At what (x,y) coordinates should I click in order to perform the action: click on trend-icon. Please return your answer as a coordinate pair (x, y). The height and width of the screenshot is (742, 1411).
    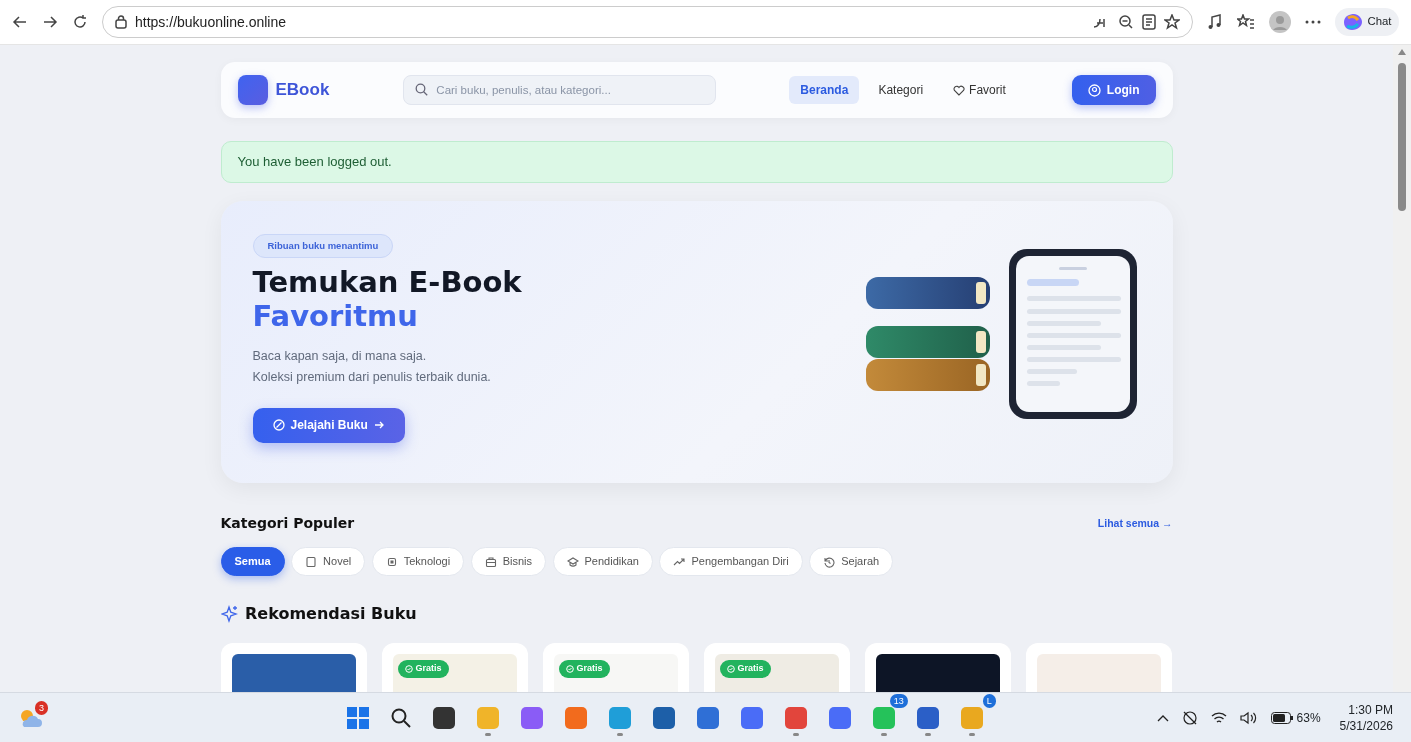
    Looking at the image, I should click on (679, 561).